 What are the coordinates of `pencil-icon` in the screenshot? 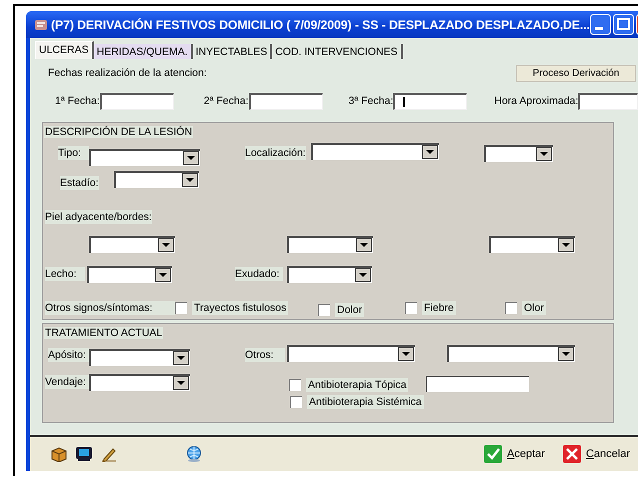 It's located at (109, 454).